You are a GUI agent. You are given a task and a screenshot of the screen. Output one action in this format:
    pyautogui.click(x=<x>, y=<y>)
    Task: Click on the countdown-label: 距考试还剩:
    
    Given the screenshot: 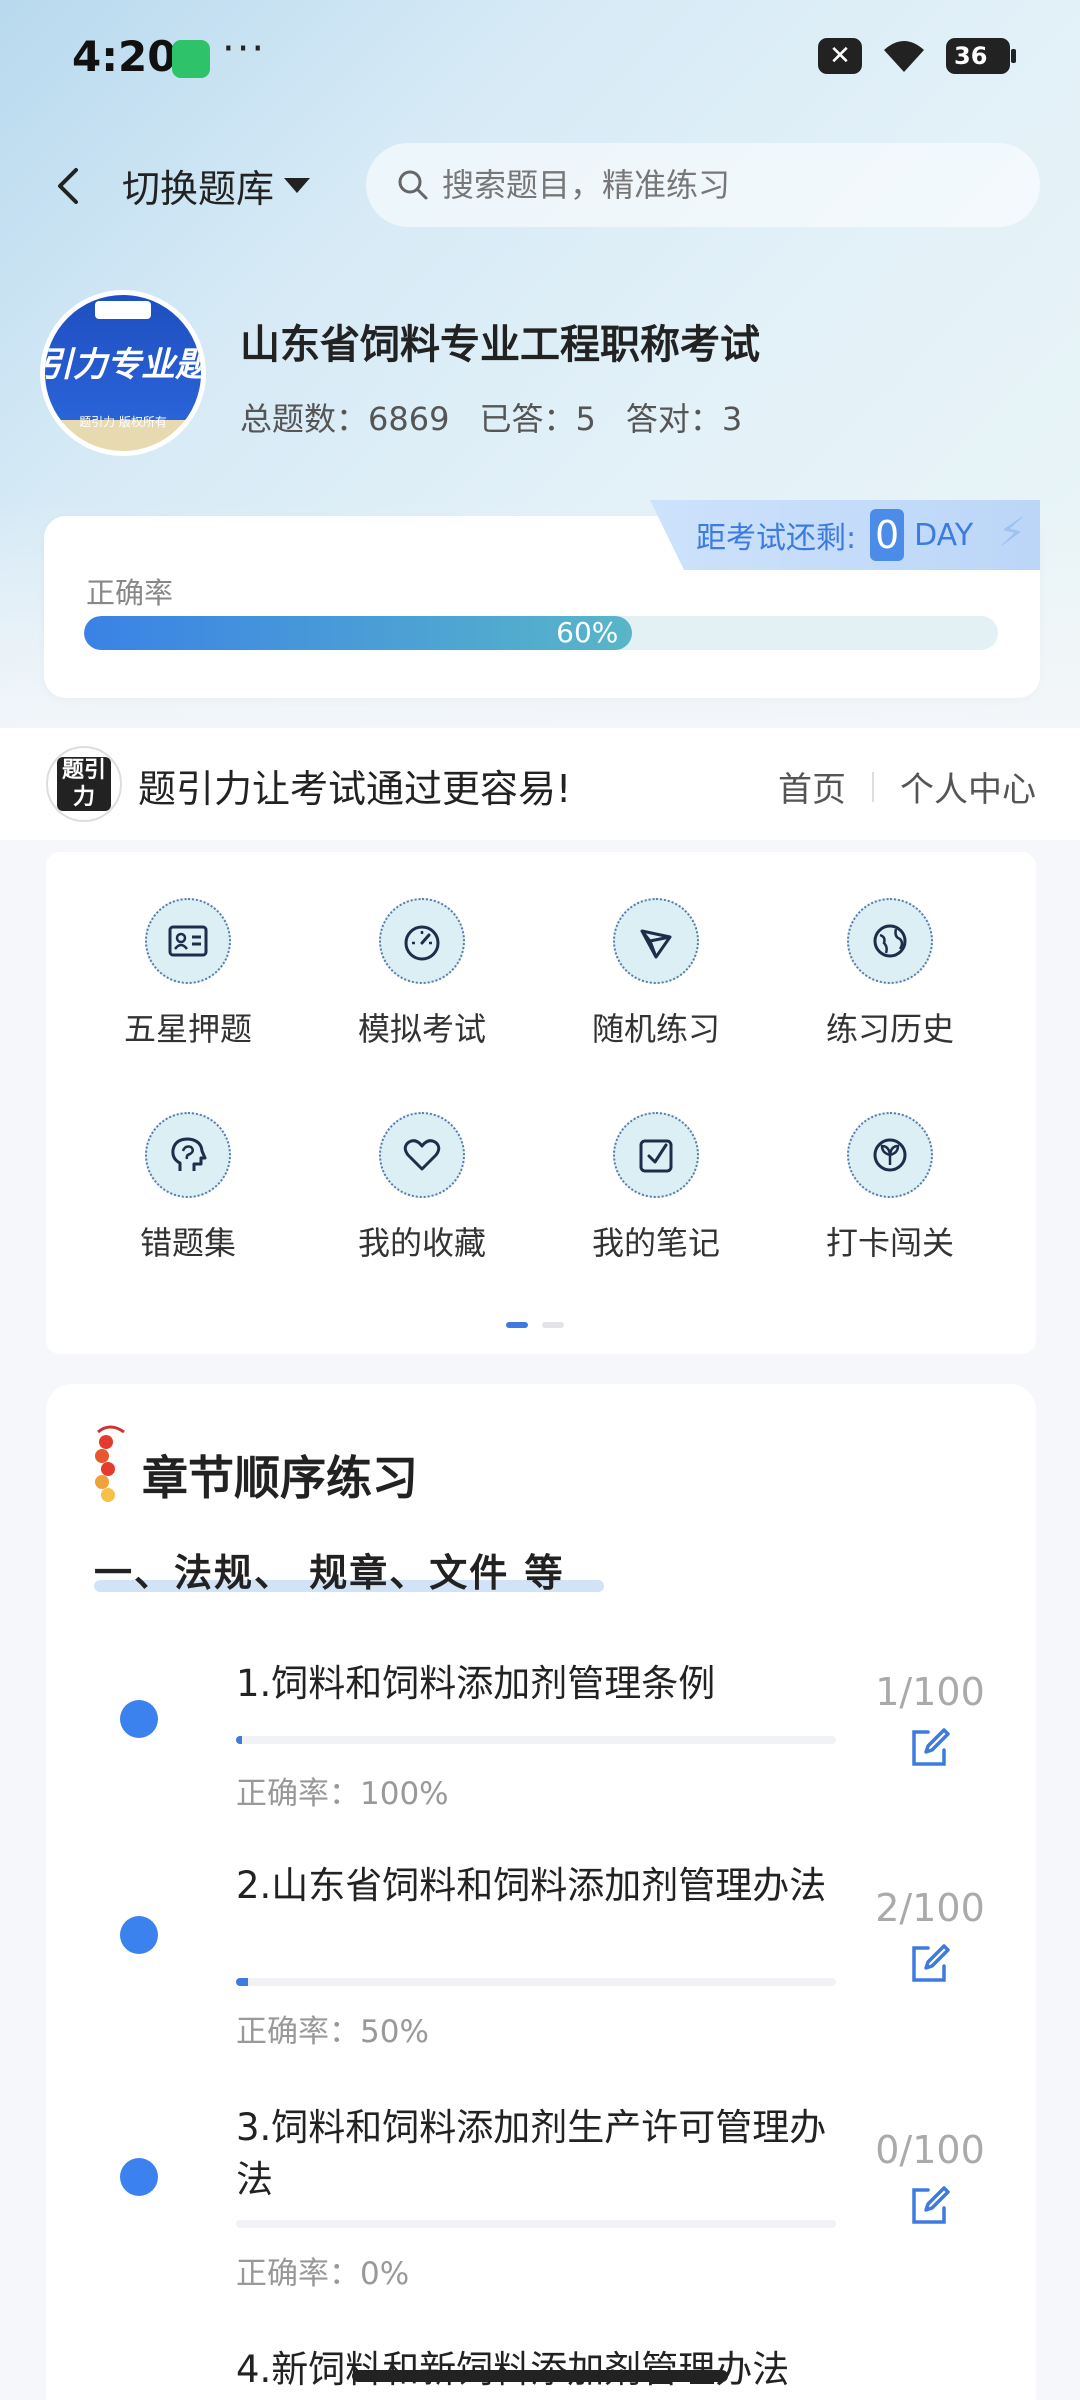 What is the action you would take?
    pyautogui.click(x=776, y=538)
    